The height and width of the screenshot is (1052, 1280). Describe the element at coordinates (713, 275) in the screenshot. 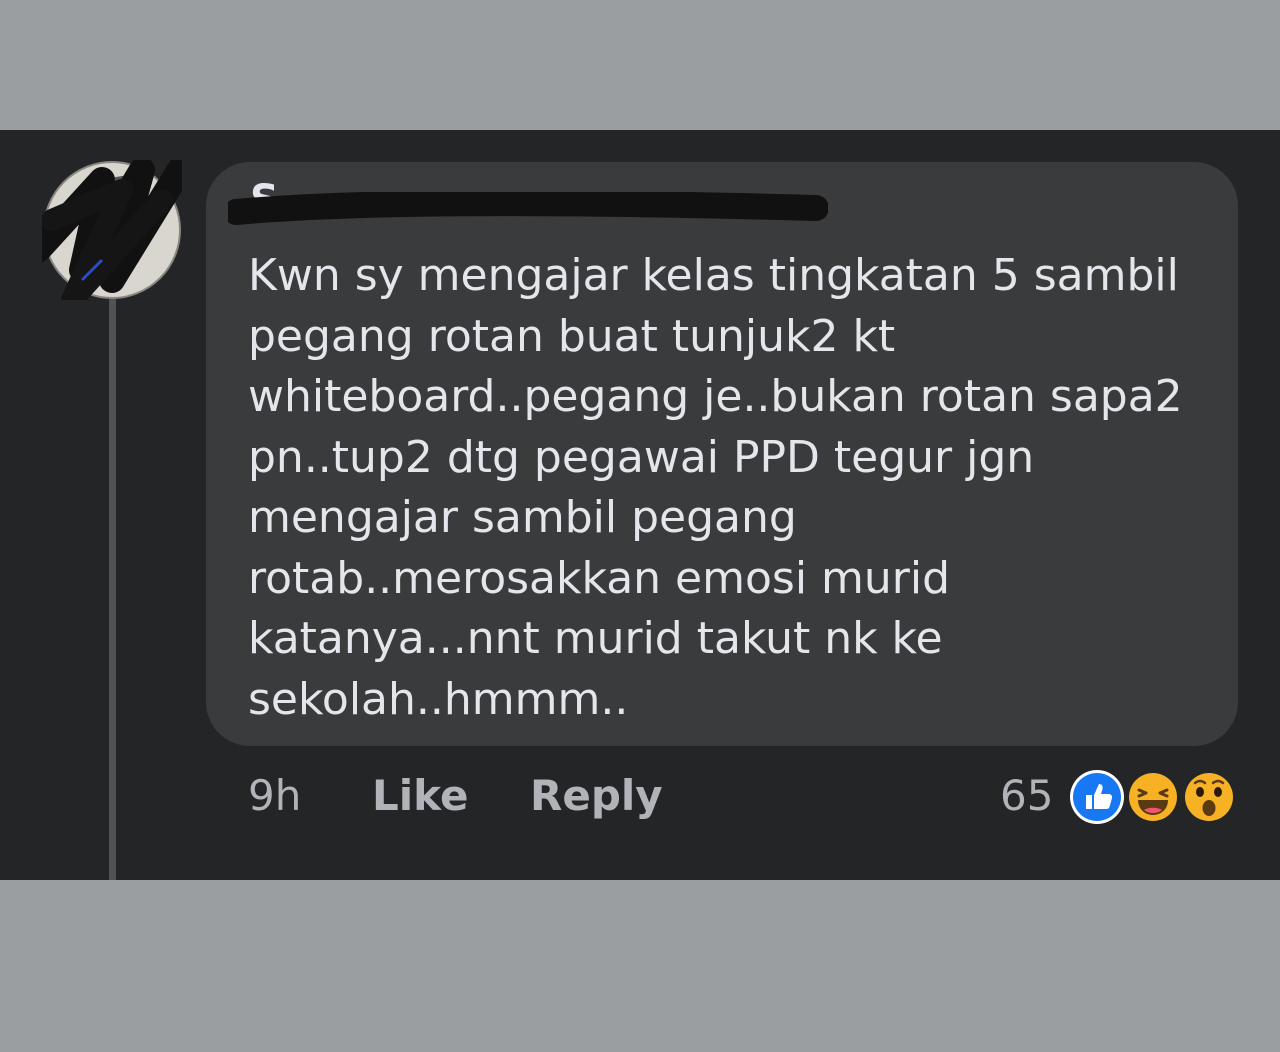

I see `comment-line: Kwn sy mengajar kelas tingkatan 5 sambil` at that location.